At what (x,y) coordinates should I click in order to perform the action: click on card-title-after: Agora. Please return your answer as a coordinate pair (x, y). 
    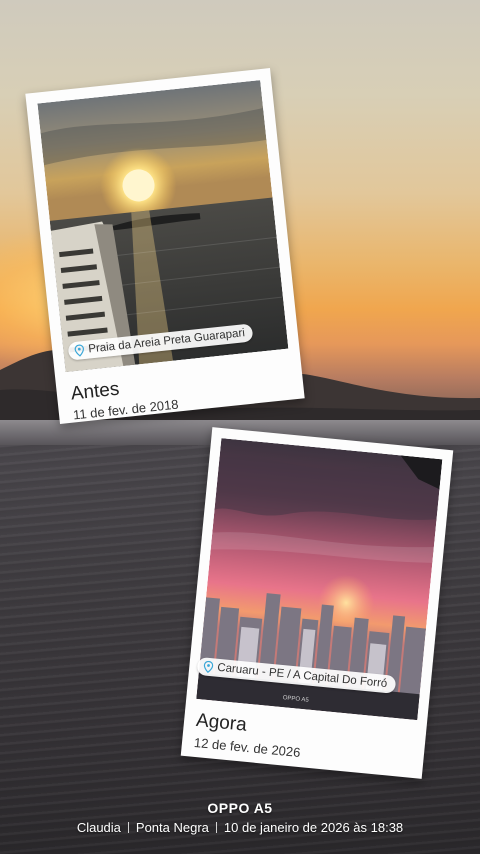
    Looking at the image, I should click on (221, 723).